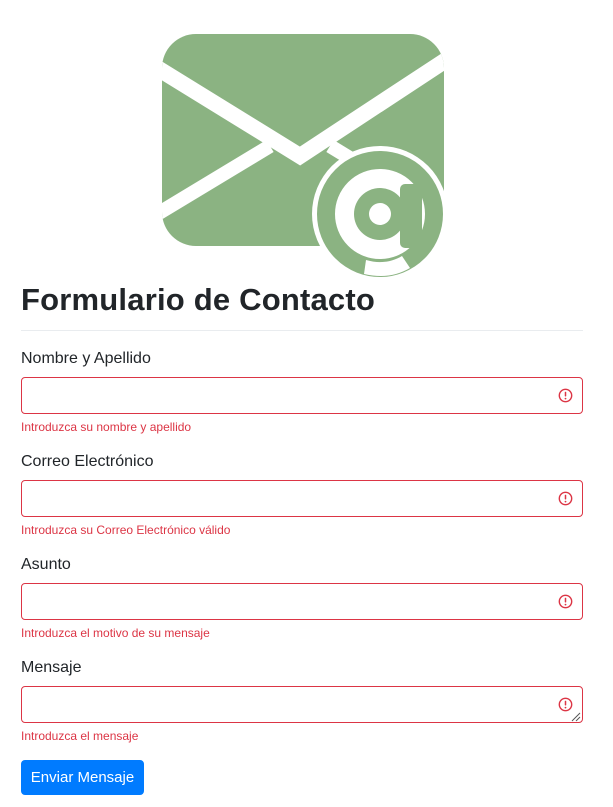  I want to click on email-feedback: Introduzca su Correo Electrónico válido, so click(126, 530).